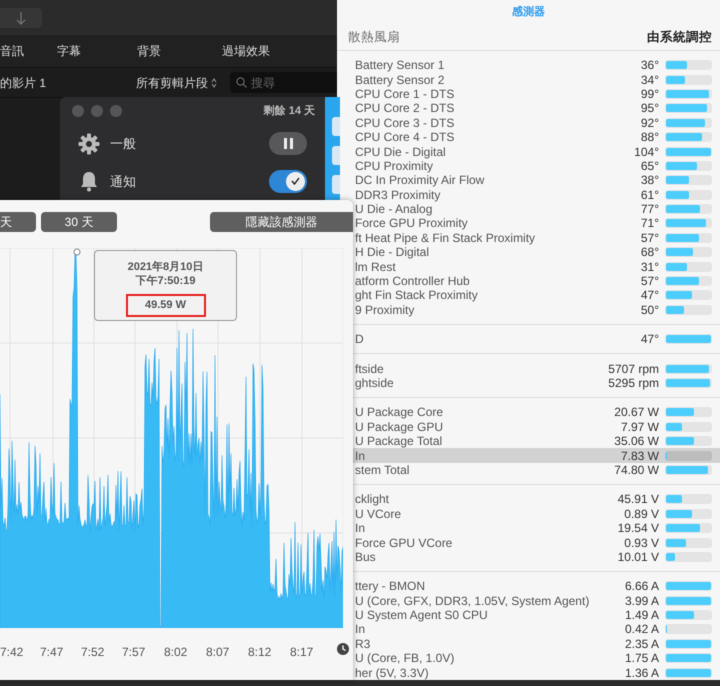 The image size is (720, 686). Describe the element at coordinates (12, 652) in the screenshot. I see `time-axis-label: 7:42` at that location.